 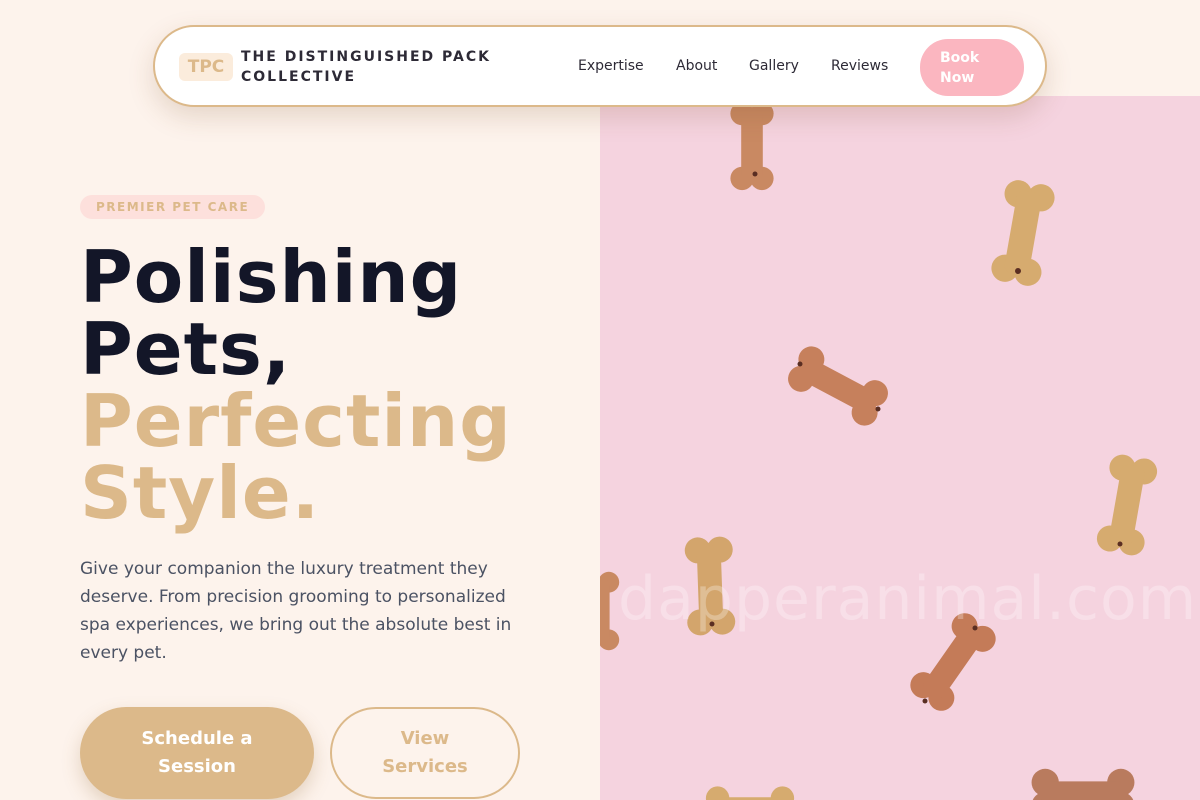 I want to click on headline-line-4: Style., so click(x=200, y=493).